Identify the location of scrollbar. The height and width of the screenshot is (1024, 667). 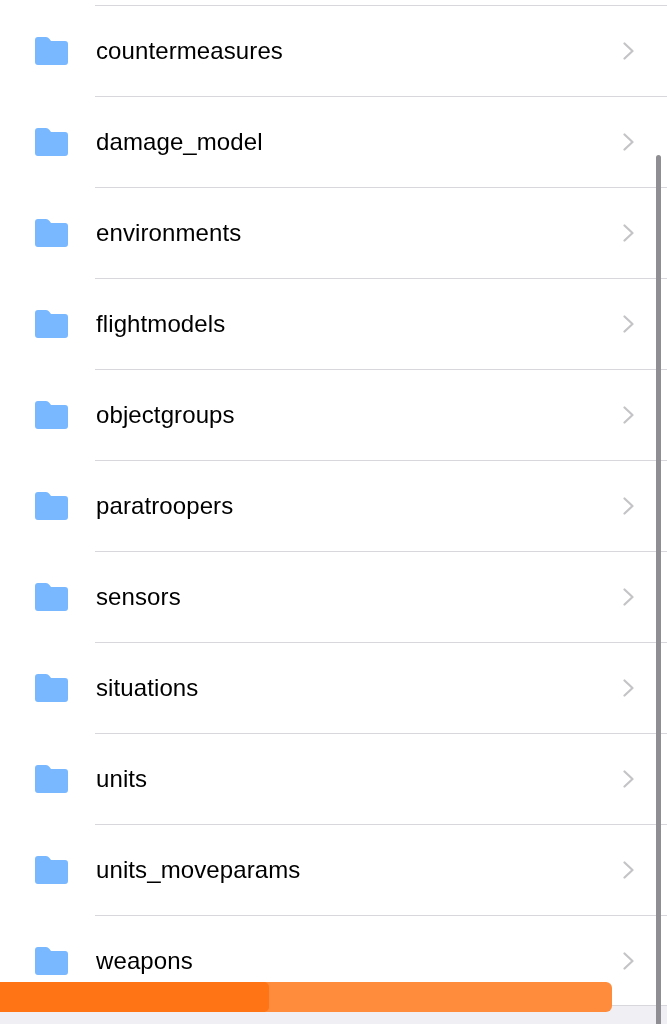
(658, 589).